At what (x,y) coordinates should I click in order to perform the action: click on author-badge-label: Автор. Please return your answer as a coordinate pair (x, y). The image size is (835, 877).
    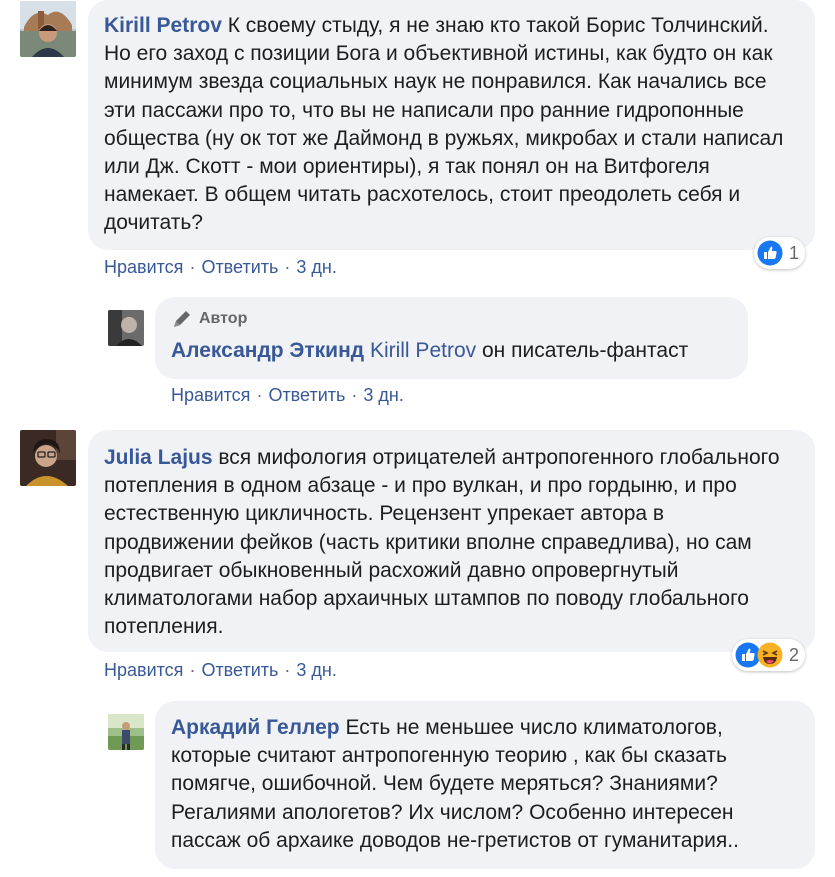
    Looking at the image, I should click on (223, 318).